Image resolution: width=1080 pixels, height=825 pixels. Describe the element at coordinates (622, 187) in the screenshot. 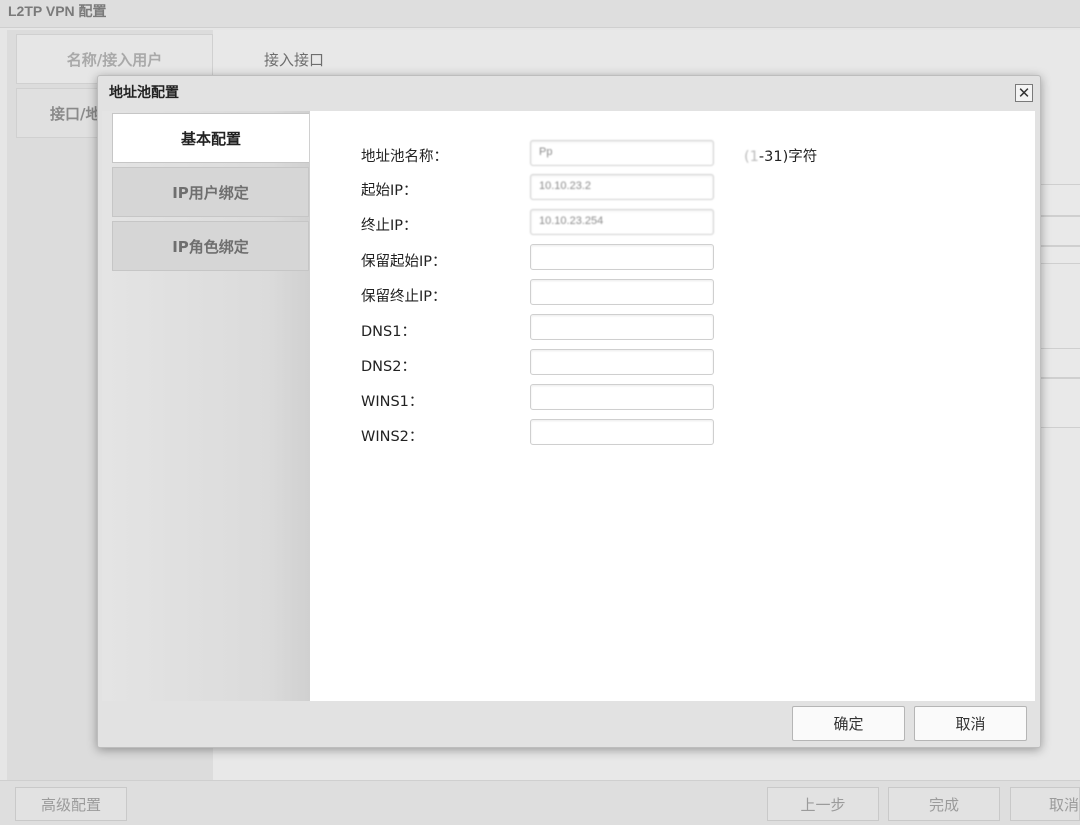

I see `start-ip-input: 10.10.23.2` at that location.